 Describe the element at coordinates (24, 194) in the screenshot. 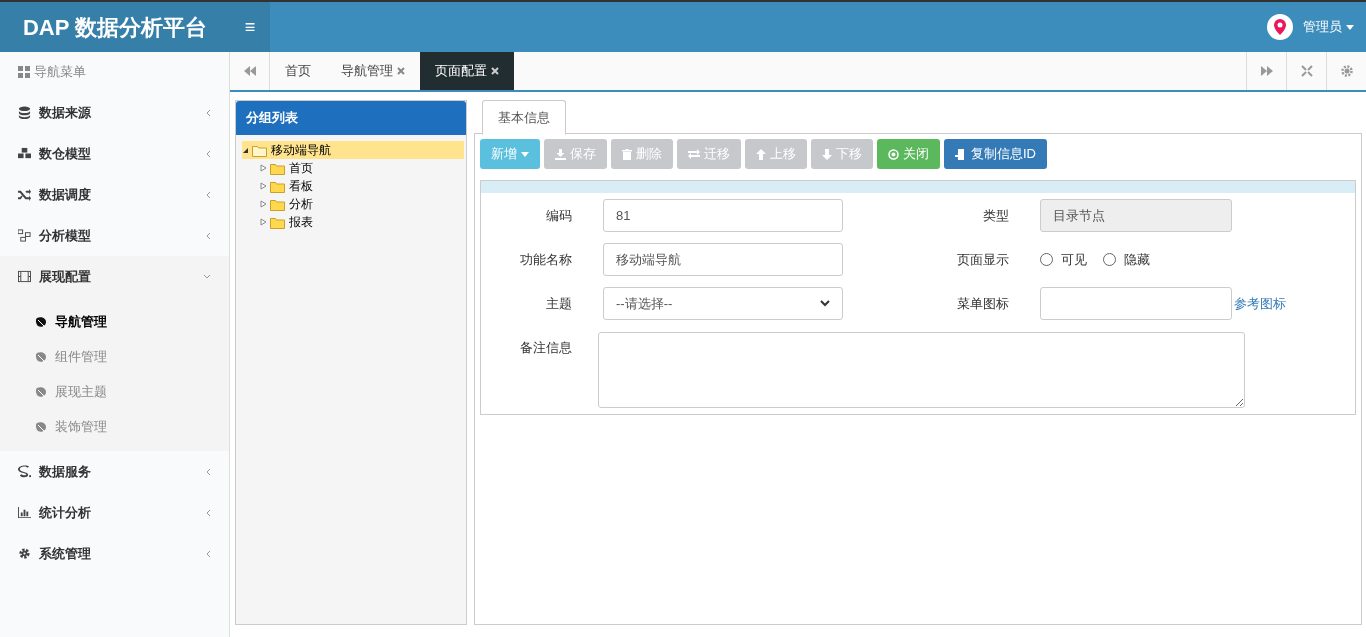

I see `shuffle-icon` at that location.